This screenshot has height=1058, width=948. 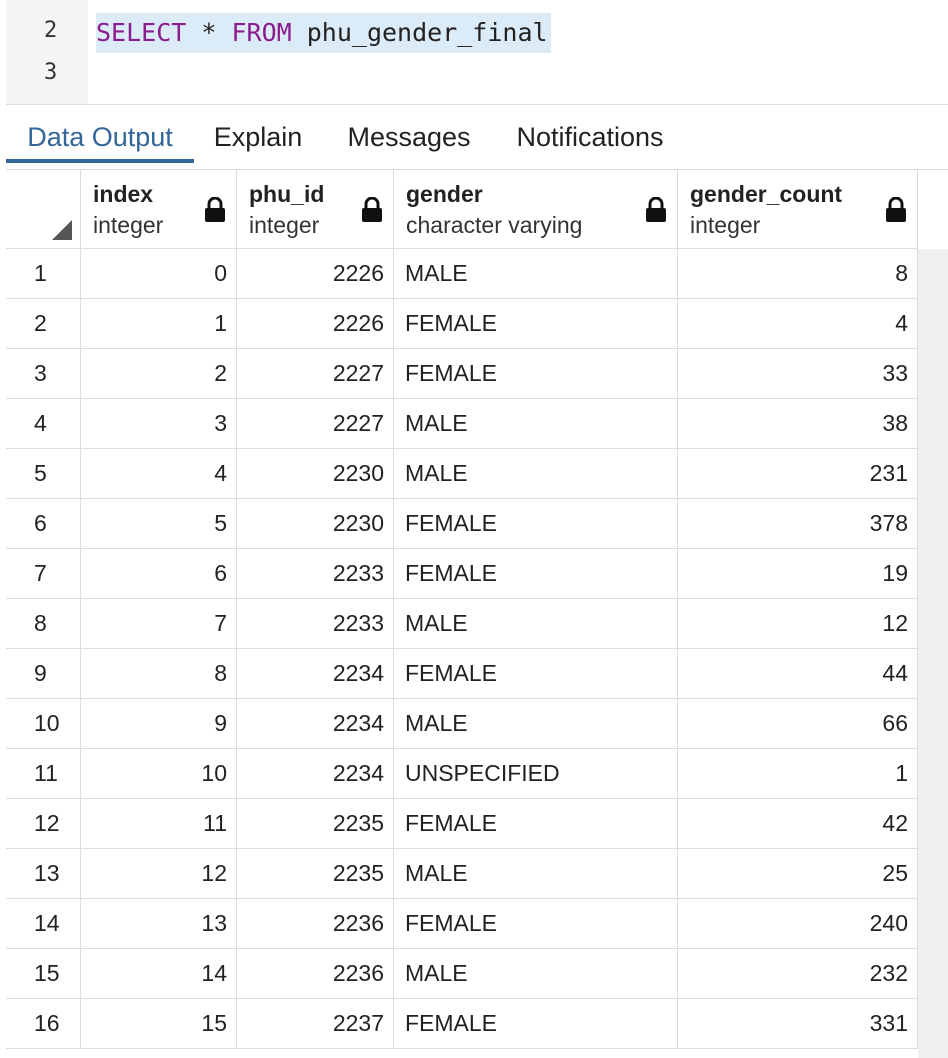 I want to click on cell-index: 2, so click(x=159, y=374).